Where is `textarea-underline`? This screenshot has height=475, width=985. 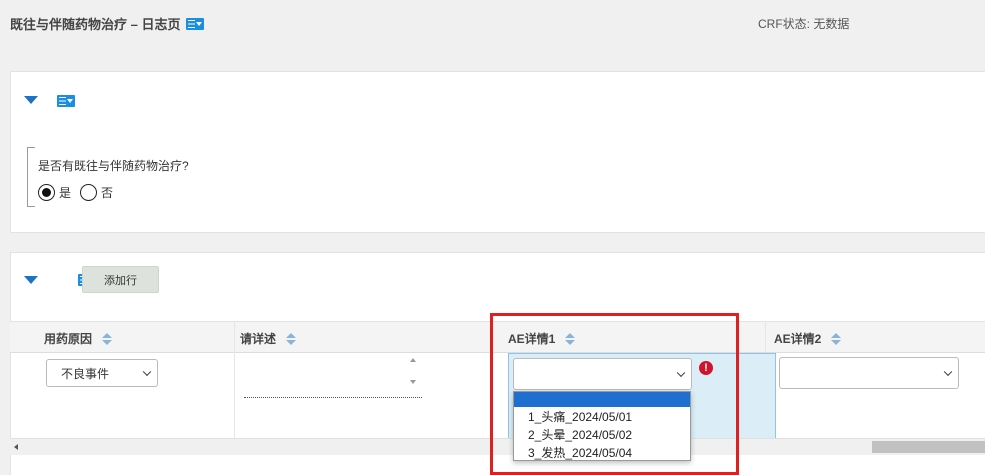
textarea-underline is located at coordinates (333, 397).